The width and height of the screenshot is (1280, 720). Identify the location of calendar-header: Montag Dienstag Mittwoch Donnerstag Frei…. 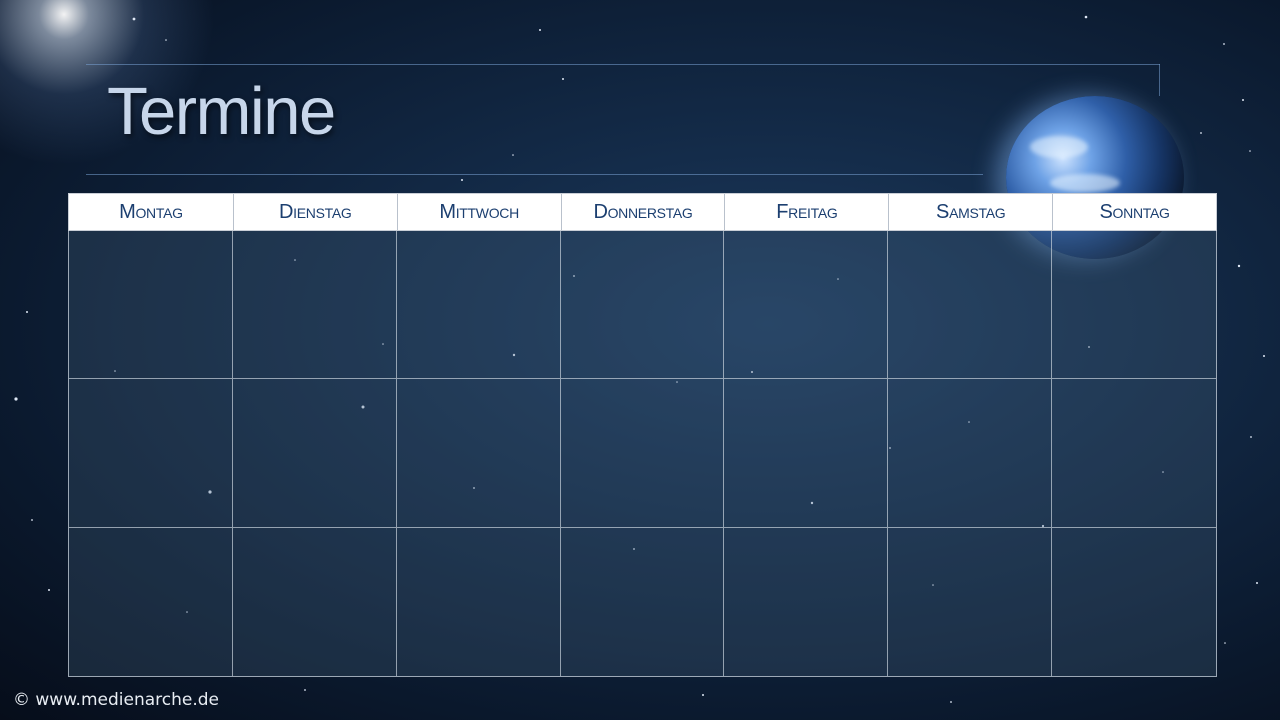
(642, 212).